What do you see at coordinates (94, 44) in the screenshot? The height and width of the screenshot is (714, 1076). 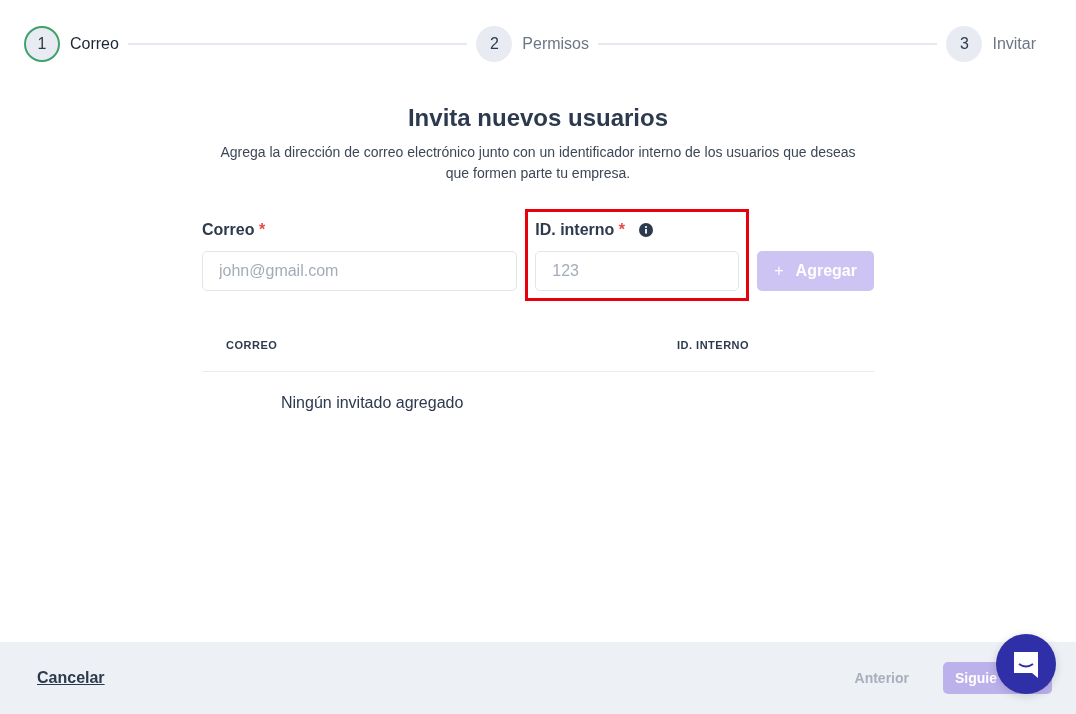 I see `step-label: Correo` at bounding box center [94, 44].